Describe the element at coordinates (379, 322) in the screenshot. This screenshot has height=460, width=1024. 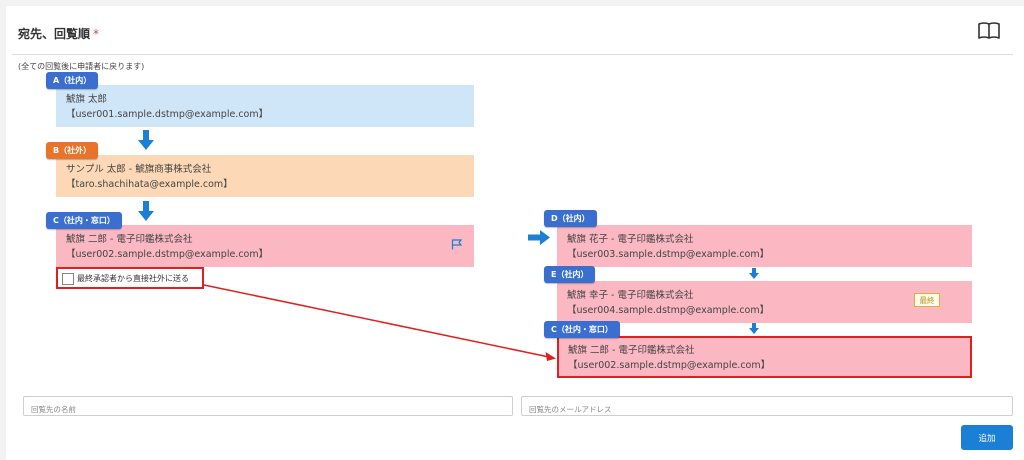
I see `connector-annotation-line` at that location.